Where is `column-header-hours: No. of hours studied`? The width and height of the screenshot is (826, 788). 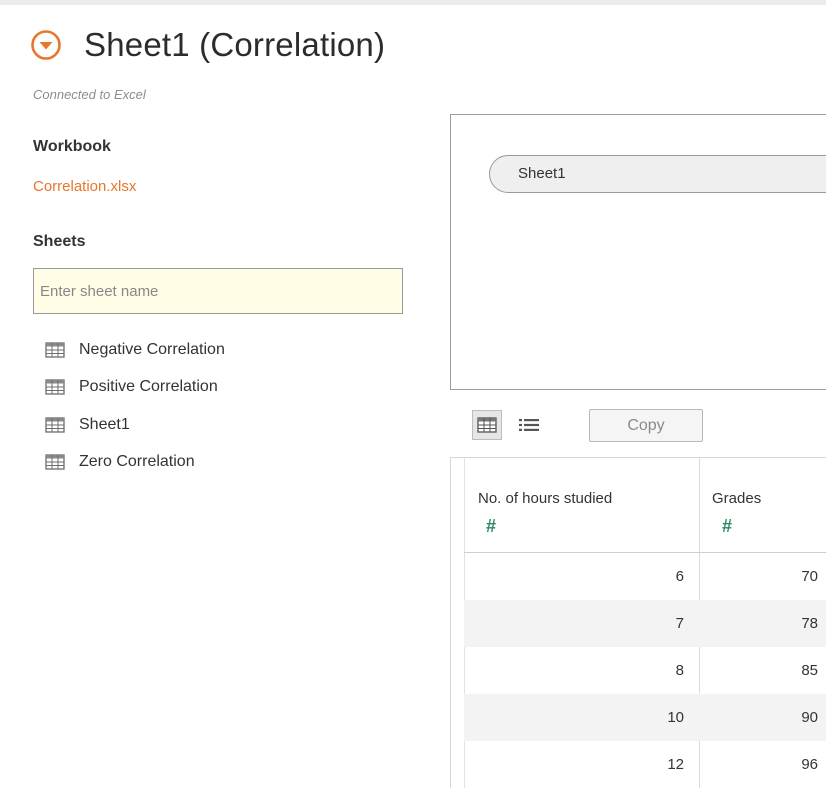 column-header-hours: No. of hours studied is located at coordinates (545, 498).